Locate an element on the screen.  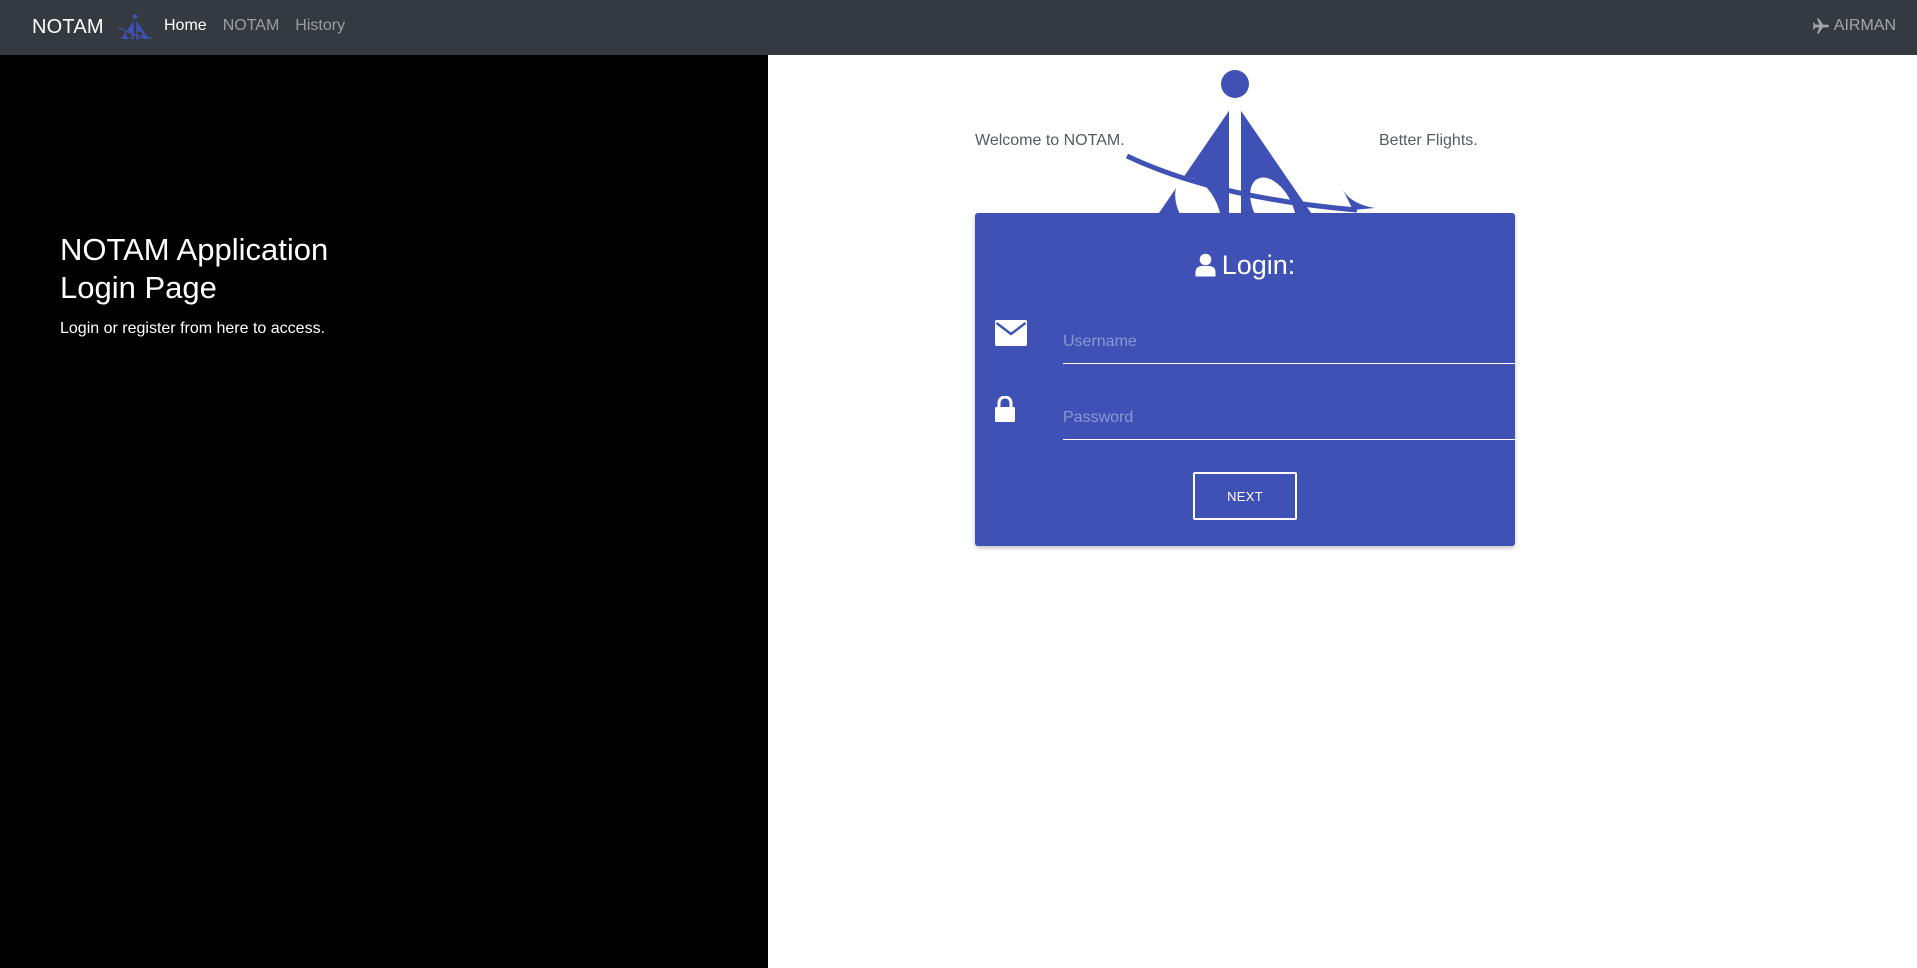
next-button: NEXT is located at coordinates (1245, 496).